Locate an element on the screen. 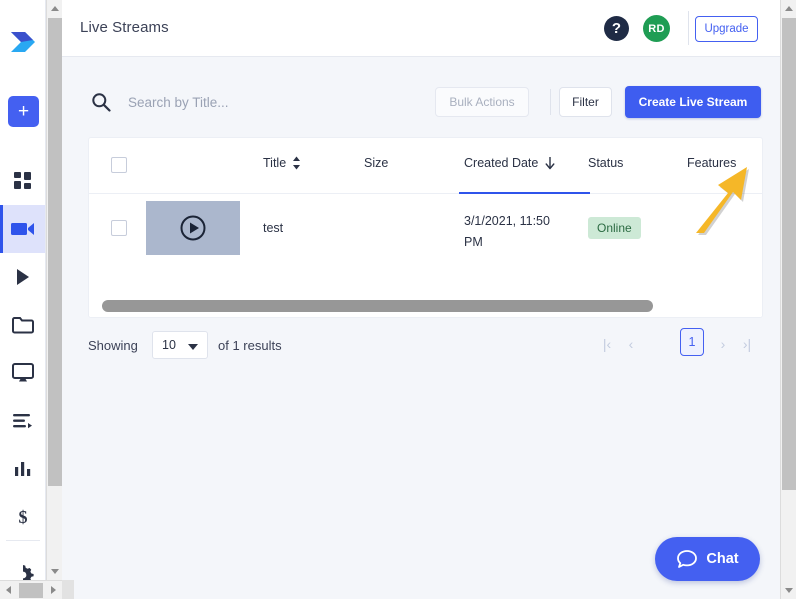  sidebar-hscroll-right-arrow is located at coordinates (53, 590).